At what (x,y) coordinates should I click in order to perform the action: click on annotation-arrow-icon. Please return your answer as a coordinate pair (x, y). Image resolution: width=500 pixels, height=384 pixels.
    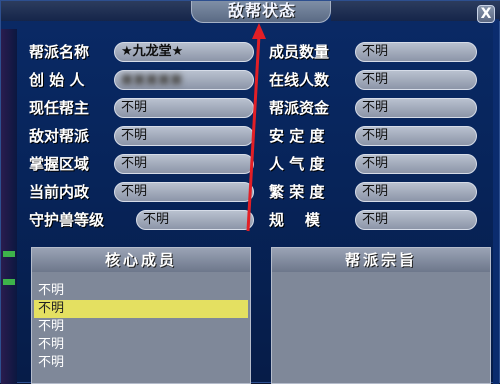
    Looking at the image, I should click on (256, 127).